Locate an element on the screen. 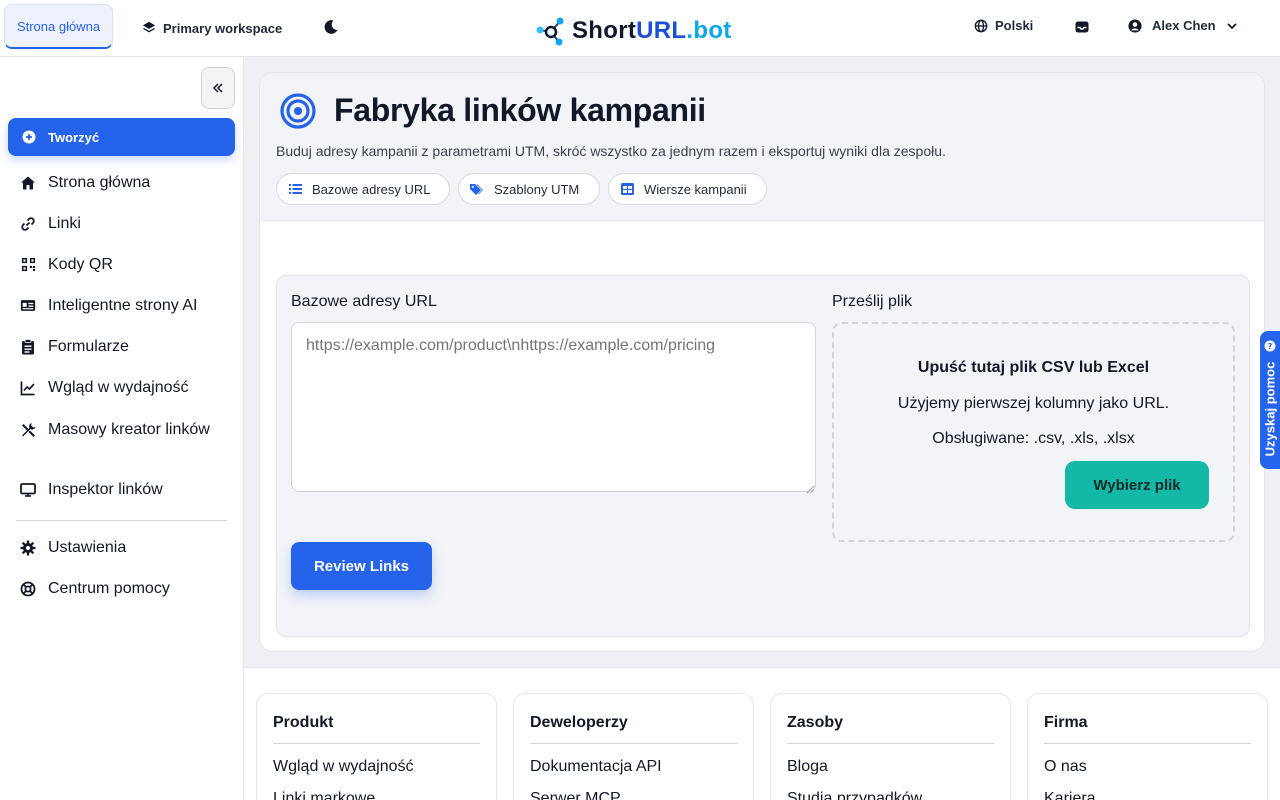  qr-icon is located at coordinates (28, 265).